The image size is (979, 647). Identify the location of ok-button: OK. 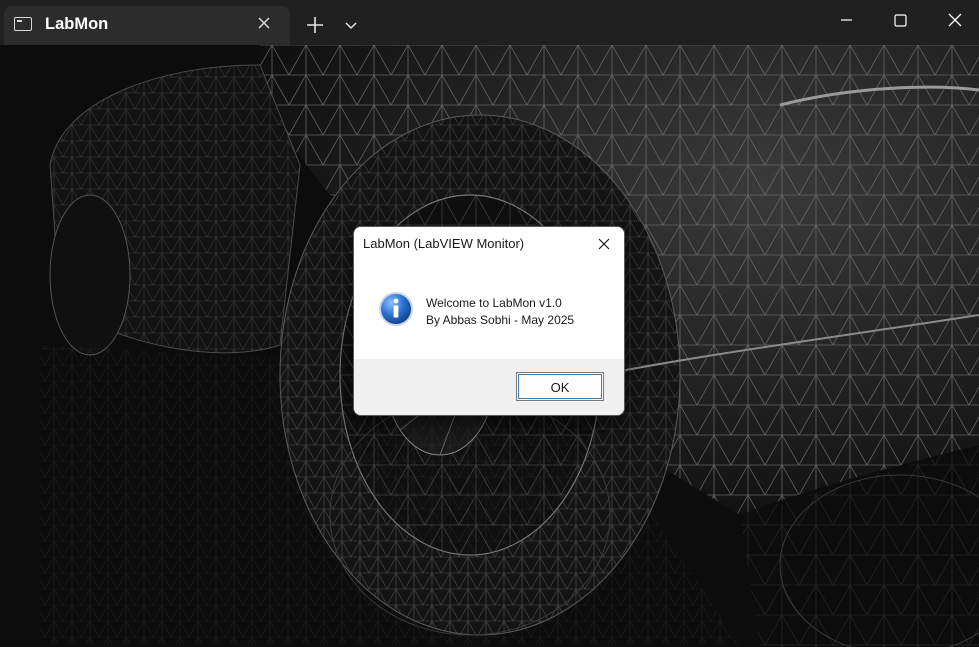
(560, 386).